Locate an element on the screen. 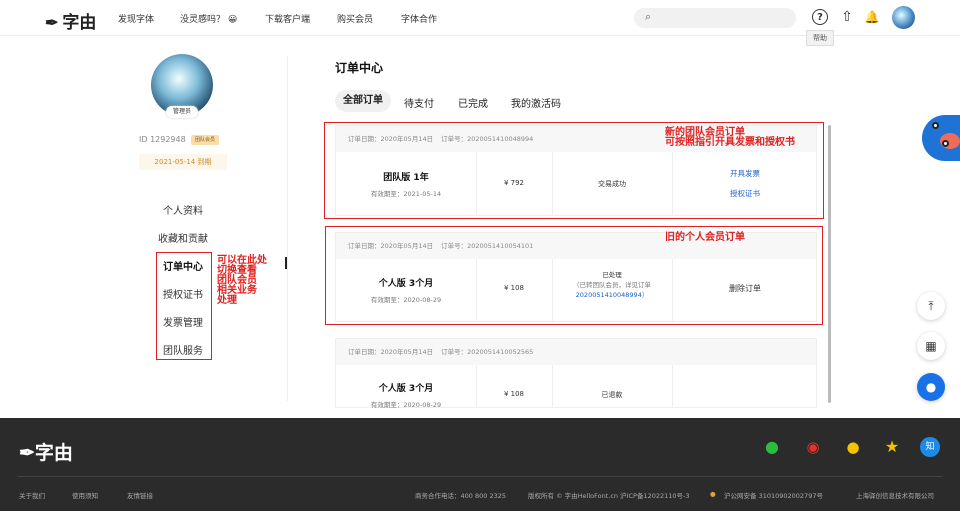  sidebar-item-favorites: 收藏和贡献 is located at coordinates (183, 237).